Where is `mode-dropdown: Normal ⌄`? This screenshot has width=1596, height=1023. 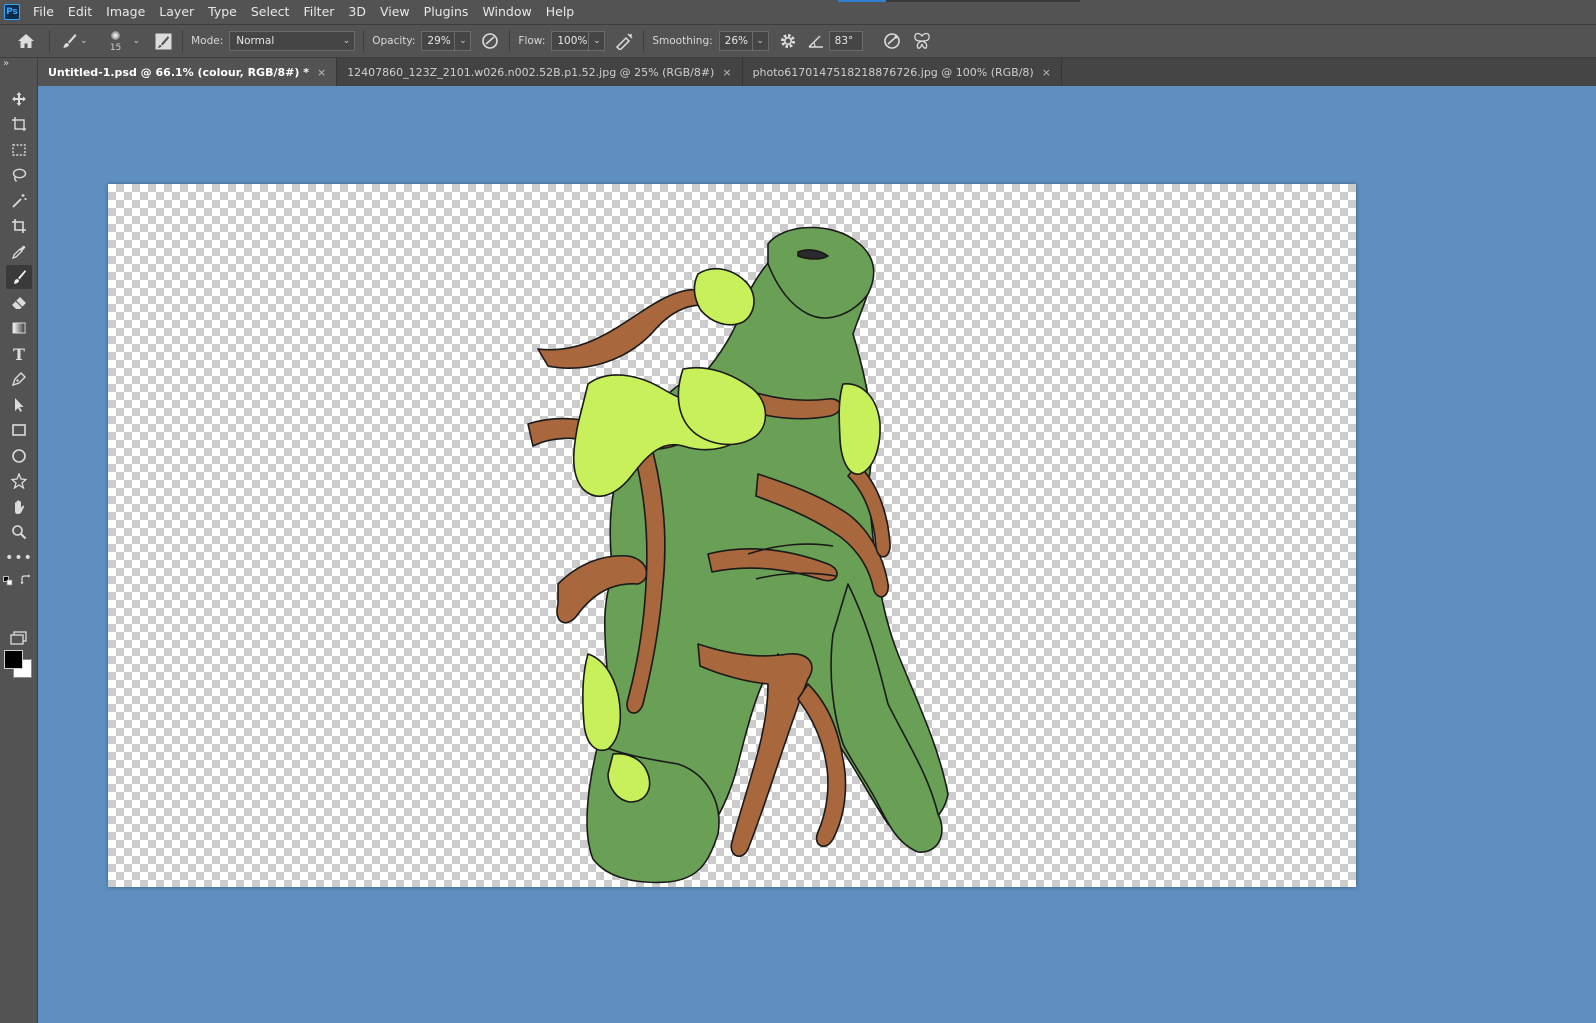 mode-dropdown: Normal ⌄ is located at coordinates (292, 41).